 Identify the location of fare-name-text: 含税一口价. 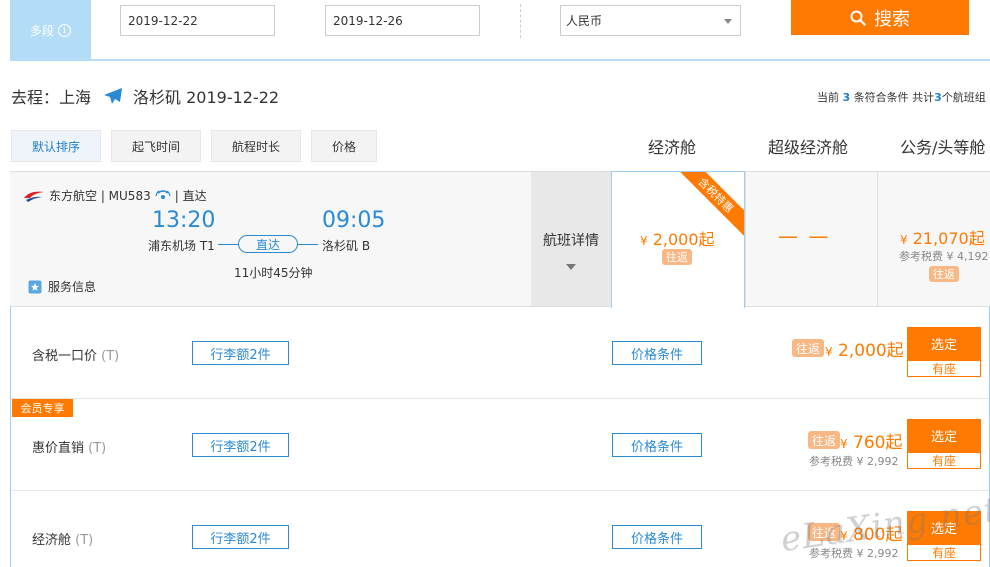
(65, 356).